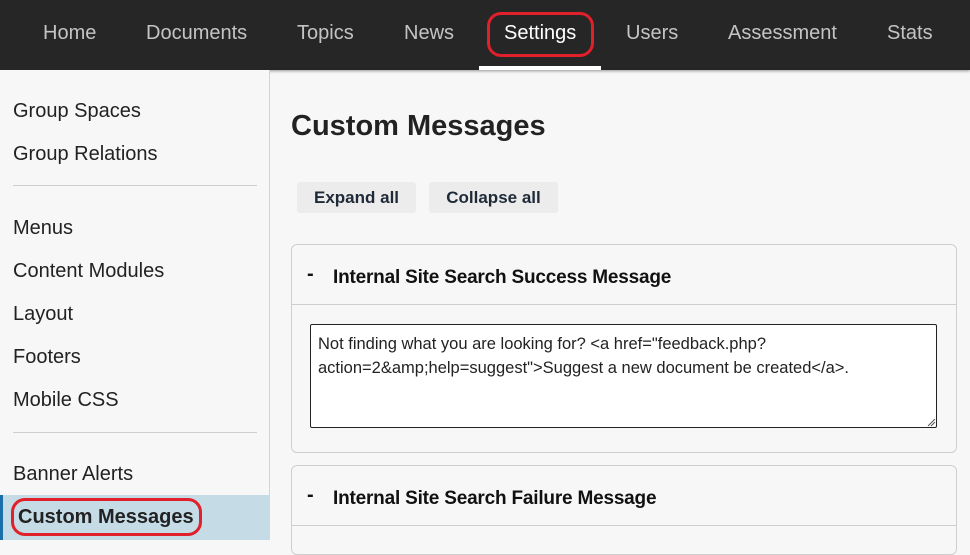  Describe the element at coordinates (43, 314) in the screenshot. I see `sidebar-item-layout: Layout` at that location.